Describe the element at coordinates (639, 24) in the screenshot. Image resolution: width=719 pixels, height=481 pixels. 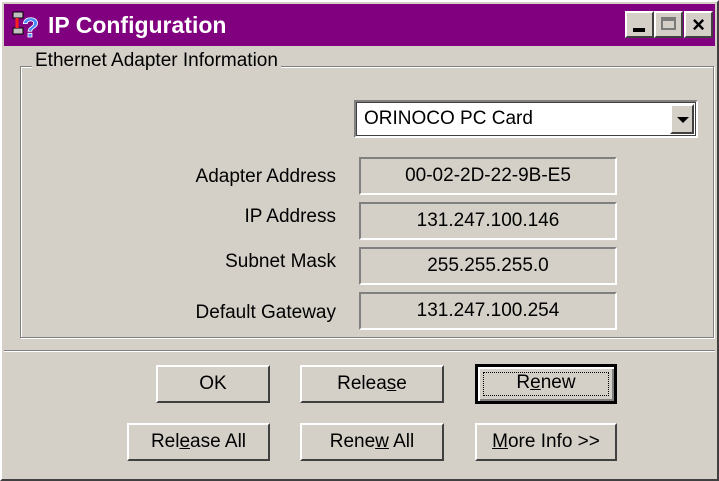
I see `minimize-button` at that location.